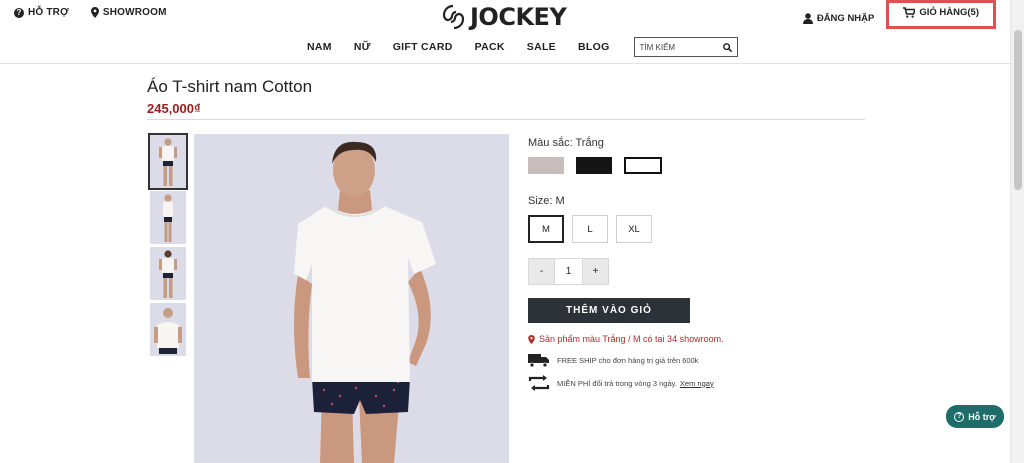 This screenshot has width=1024, height=463. Describe the element at coordinates (982, 416) in the screenshot. I see `help-label: Hỗ trợ` at that location.